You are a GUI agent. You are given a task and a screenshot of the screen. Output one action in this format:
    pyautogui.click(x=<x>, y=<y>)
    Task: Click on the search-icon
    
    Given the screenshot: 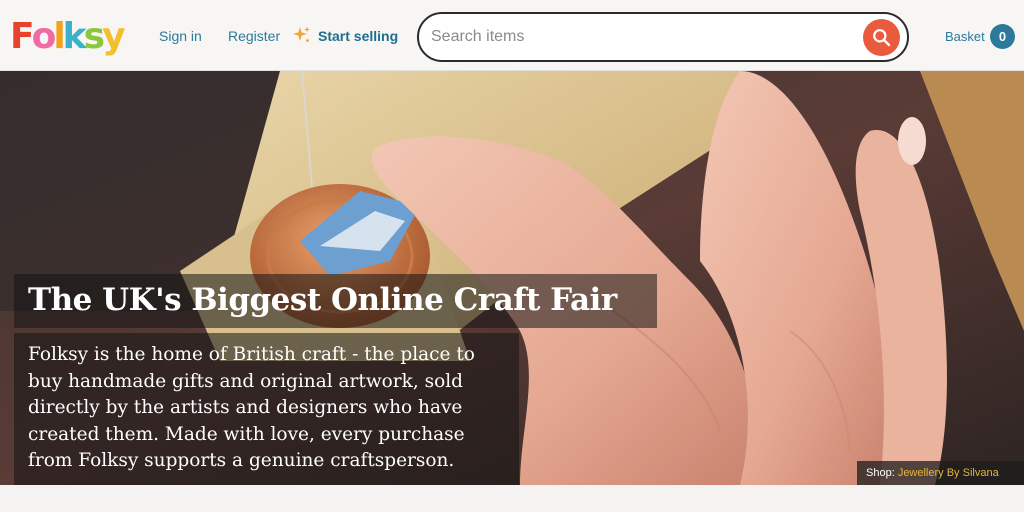 What is the action you would take?
    pyautogui.click(x=882, y=38)
    